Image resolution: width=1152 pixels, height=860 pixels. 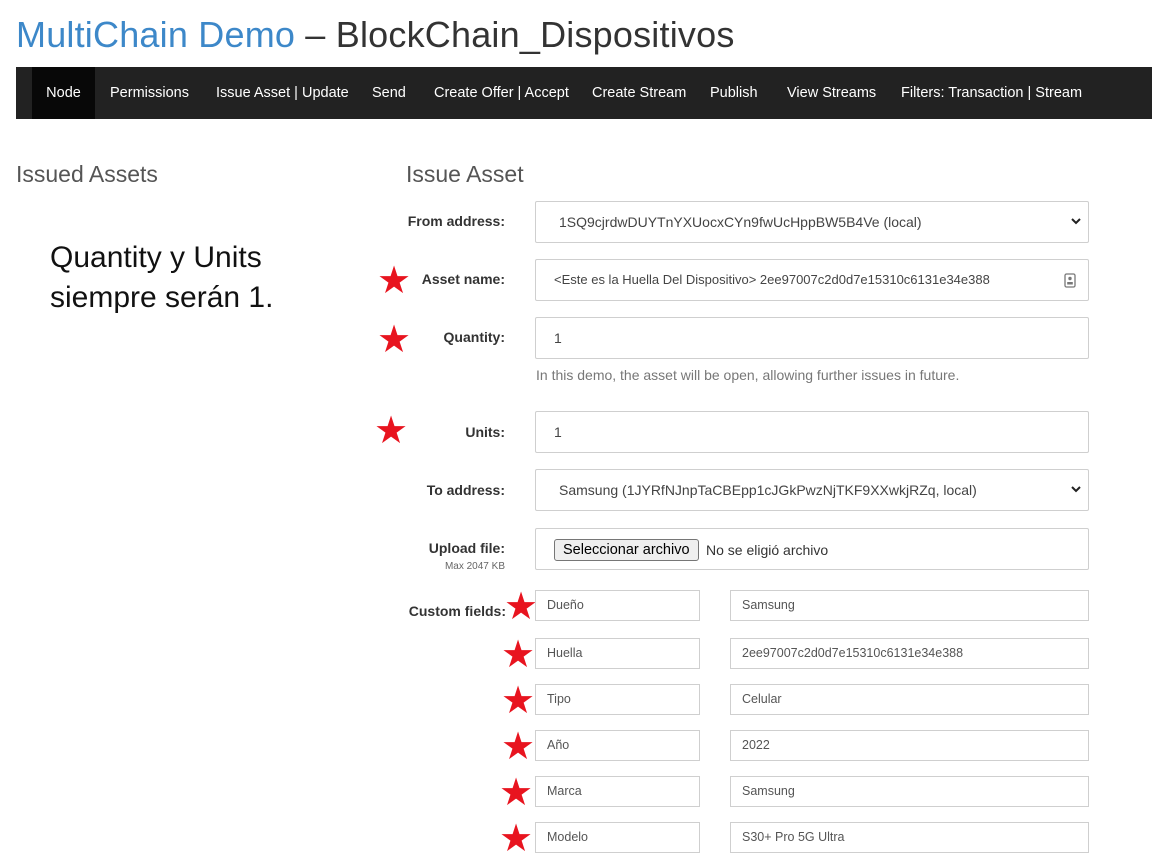 I want to click on nav-item-filters: Filters: Transaction | Stream, so click(x=991, y=93).